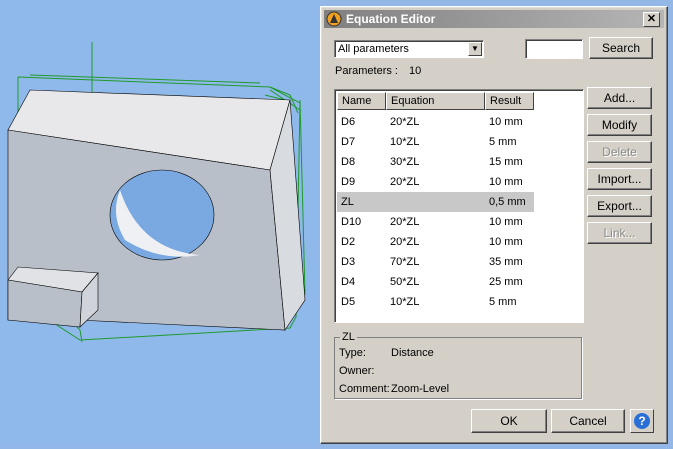 This screenshot has height=449, width=673. I want to click on modify-button-label: Modify, so click(619, 125).